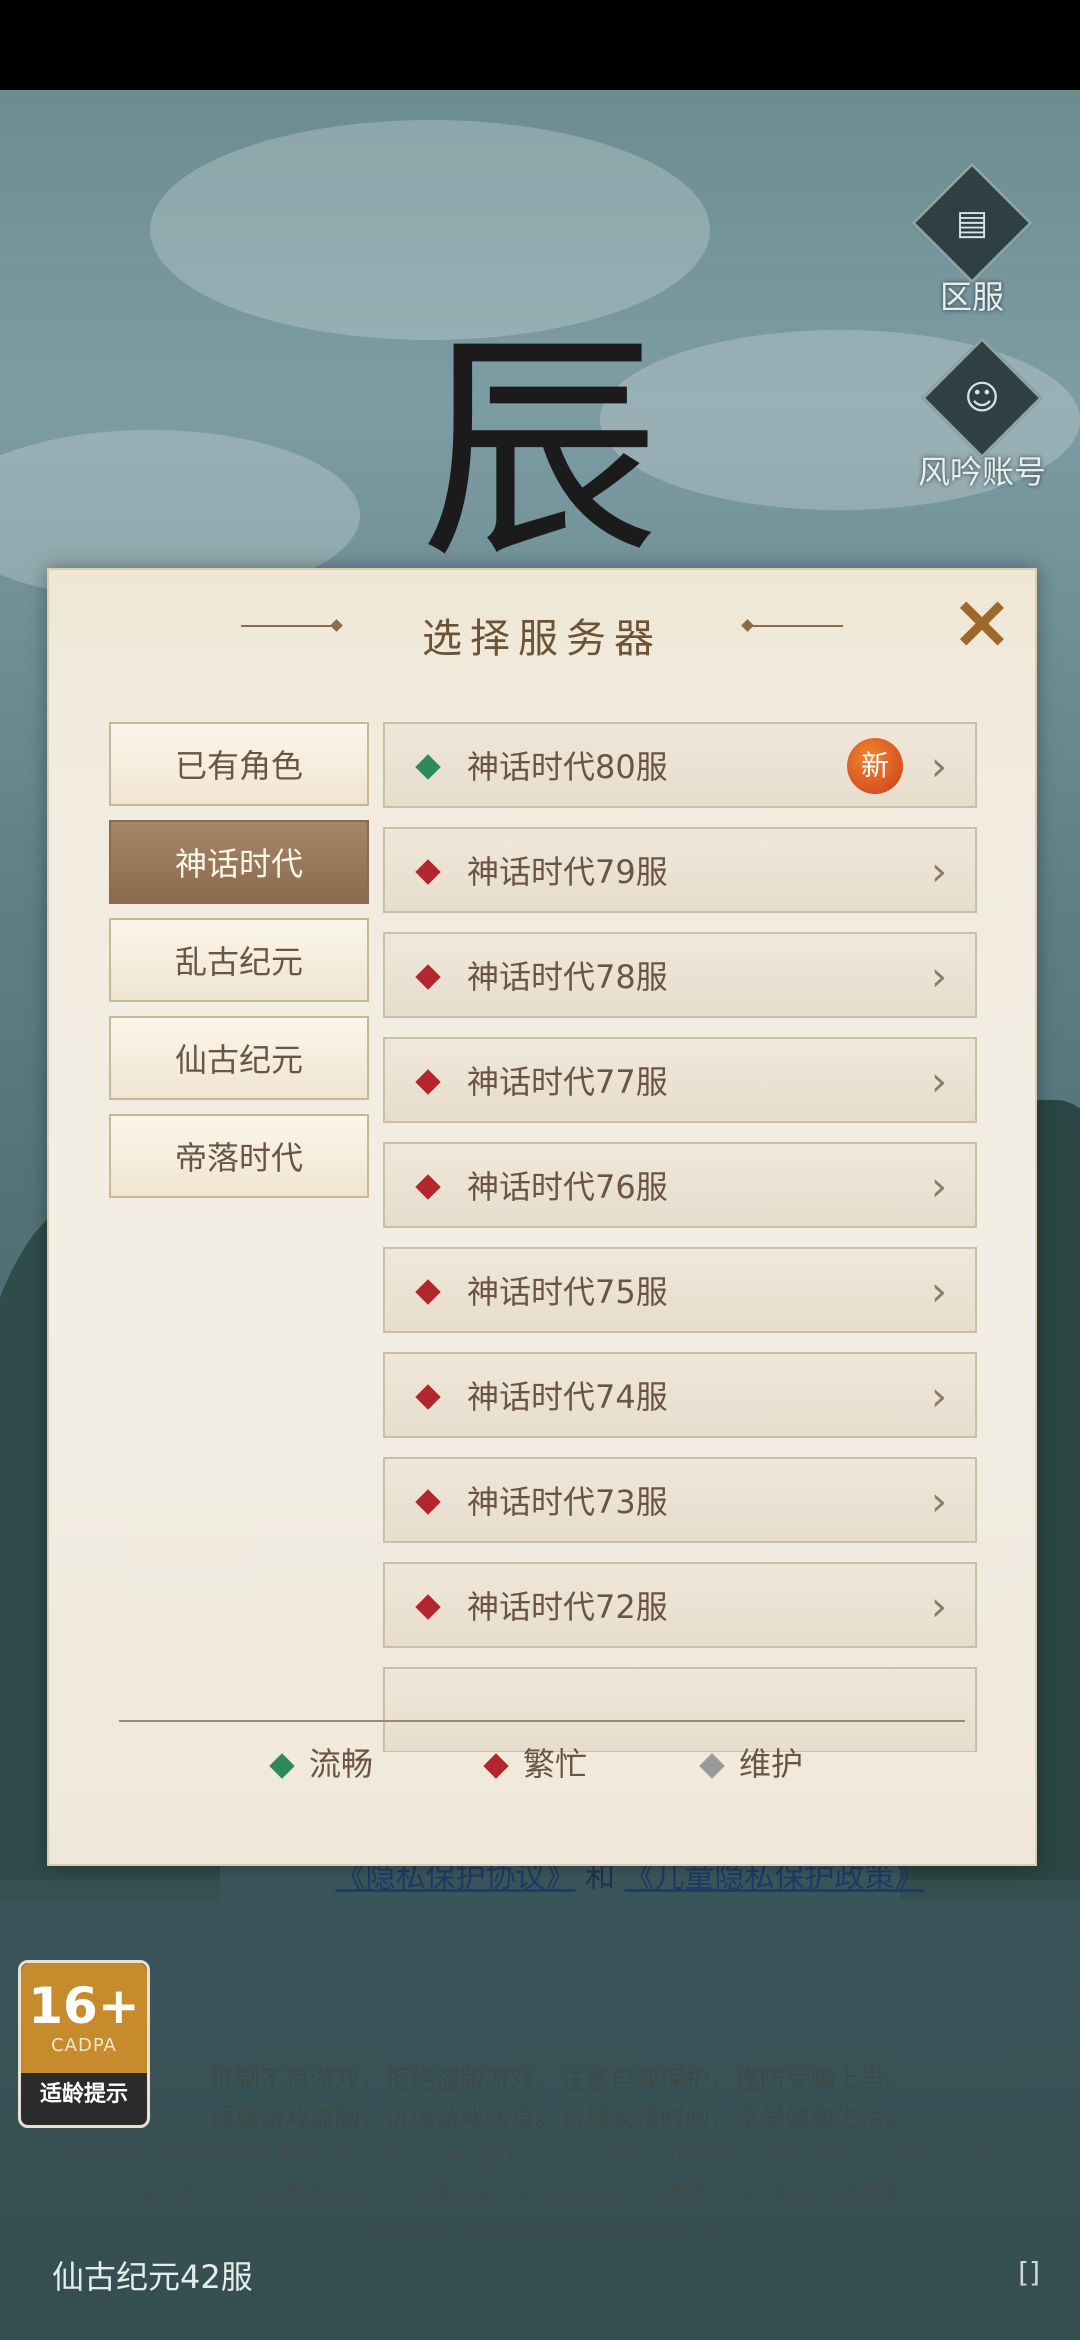 The width and height of the screenshot is (1080, 2340). Describe the element at coordinates (680, 1080) in the screenshot. I see `server-row: 神话时代77服 ›` at that location.